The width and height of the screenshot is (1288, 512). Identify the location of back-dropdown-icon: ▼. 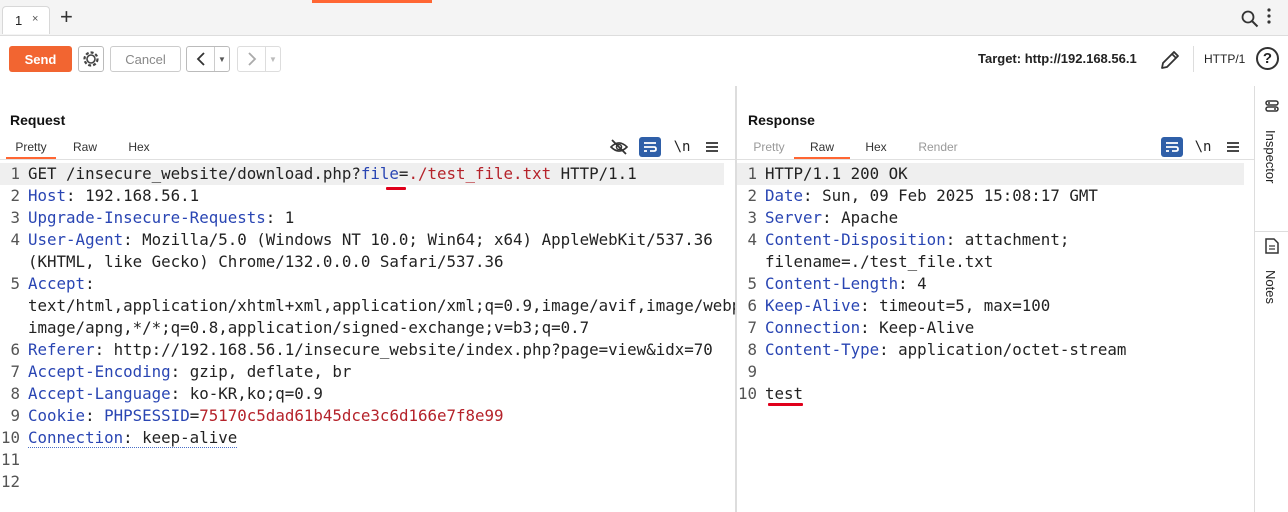
(222, 59).